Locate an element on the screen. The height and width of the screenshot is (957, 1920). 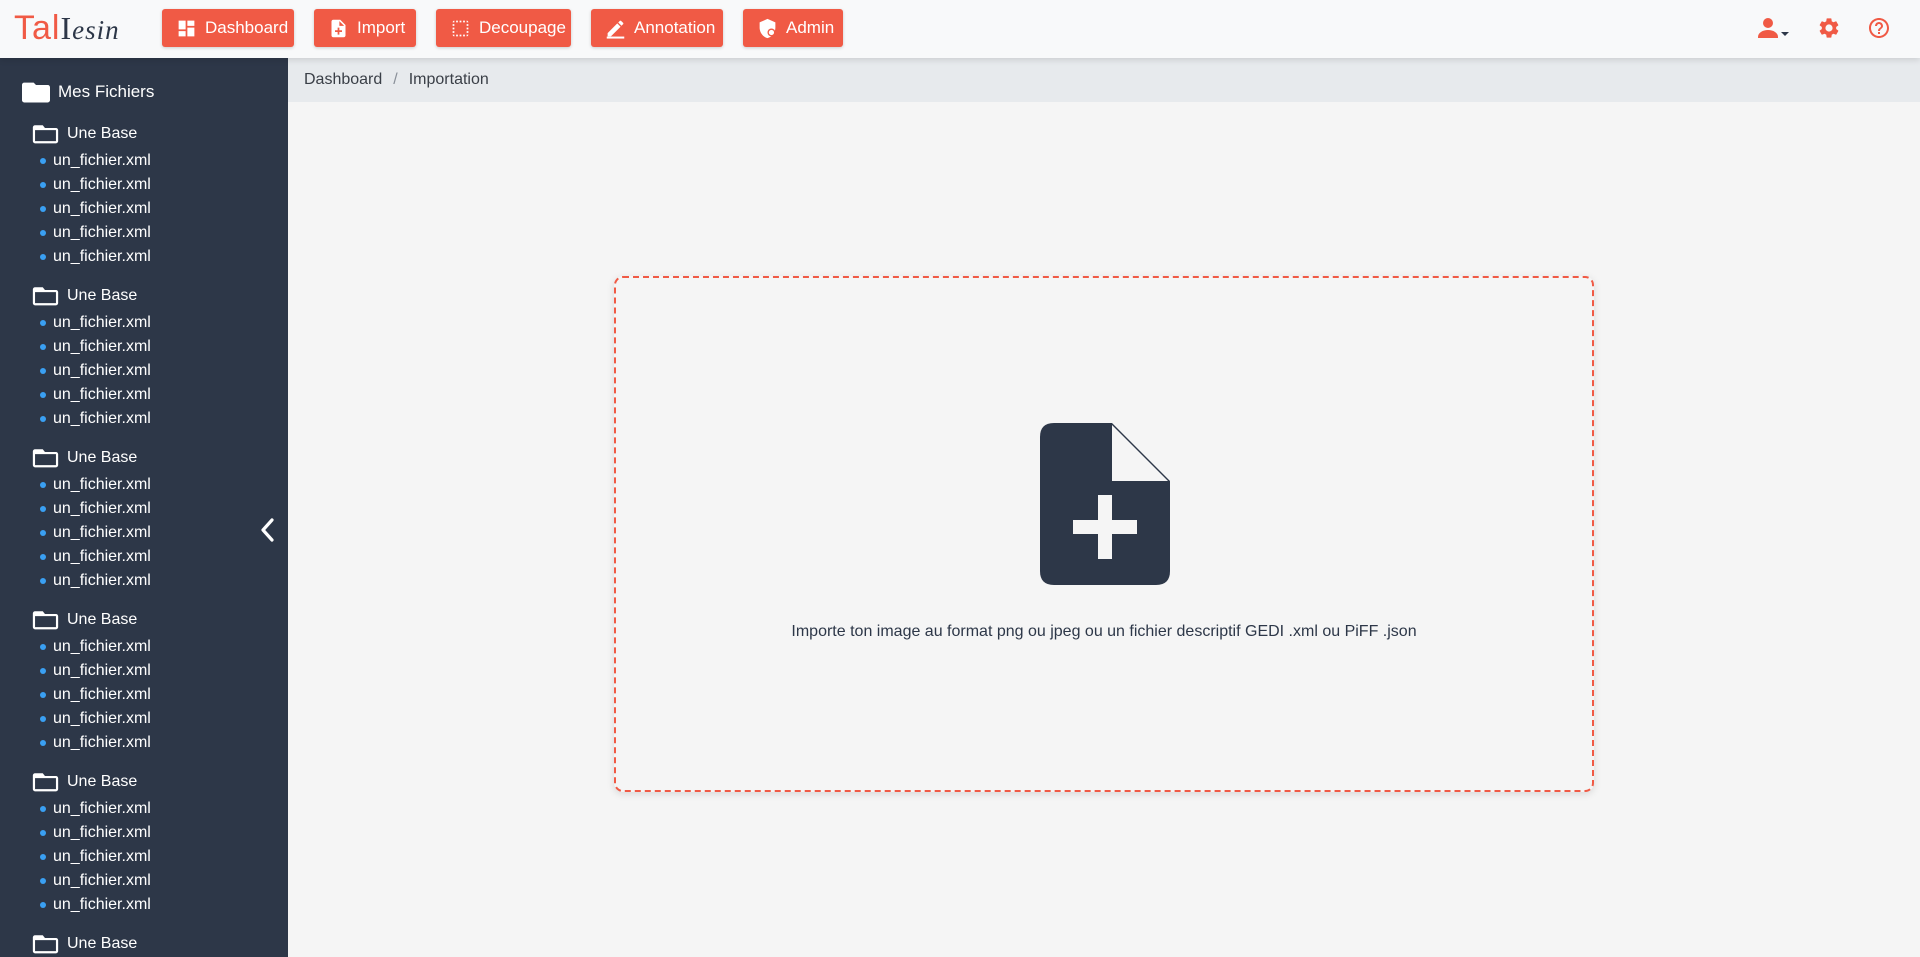
file-plus-icon is located at coordinates (338, 28).